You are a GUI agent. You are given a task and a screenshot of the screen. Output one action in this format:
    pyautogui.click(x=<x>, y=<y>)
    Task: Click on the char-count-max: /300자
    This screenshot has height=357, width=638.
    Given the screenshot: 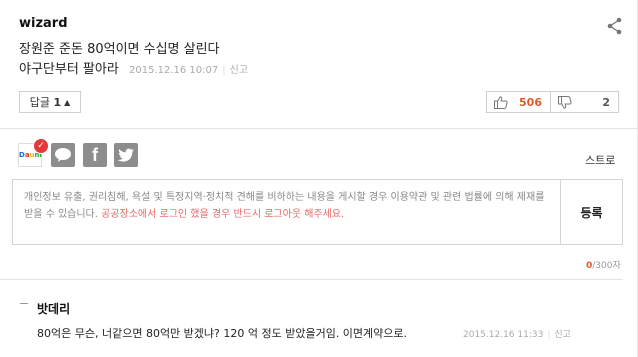 What is the action you would take?
    pyautogui.click(x=606, y=266)
    